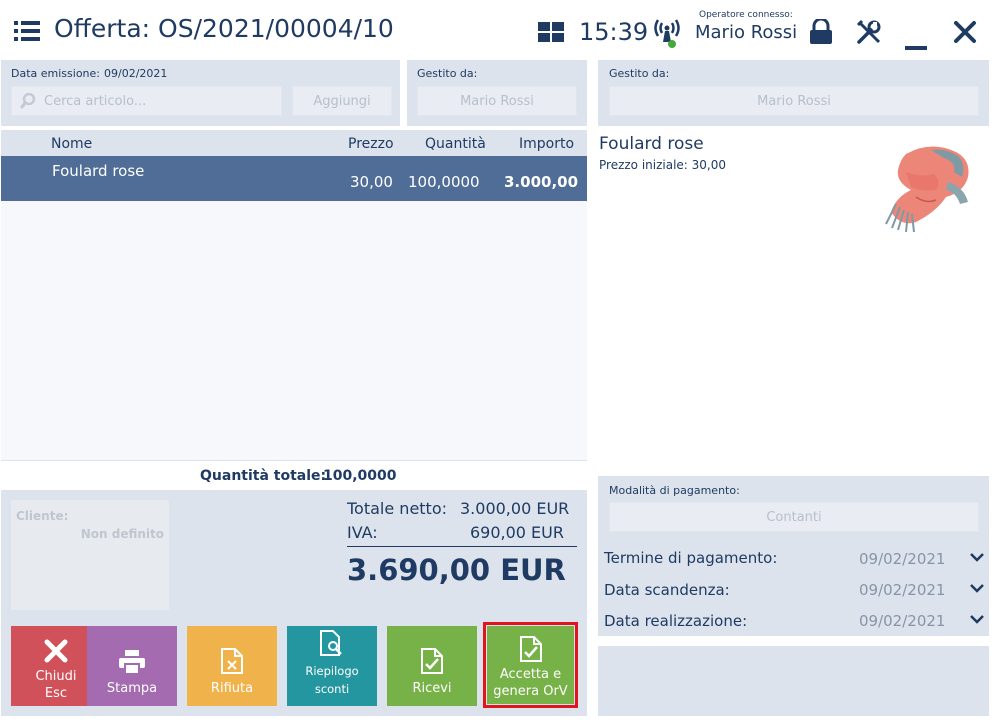  I want to click on lock-icon, so click(821, 31).